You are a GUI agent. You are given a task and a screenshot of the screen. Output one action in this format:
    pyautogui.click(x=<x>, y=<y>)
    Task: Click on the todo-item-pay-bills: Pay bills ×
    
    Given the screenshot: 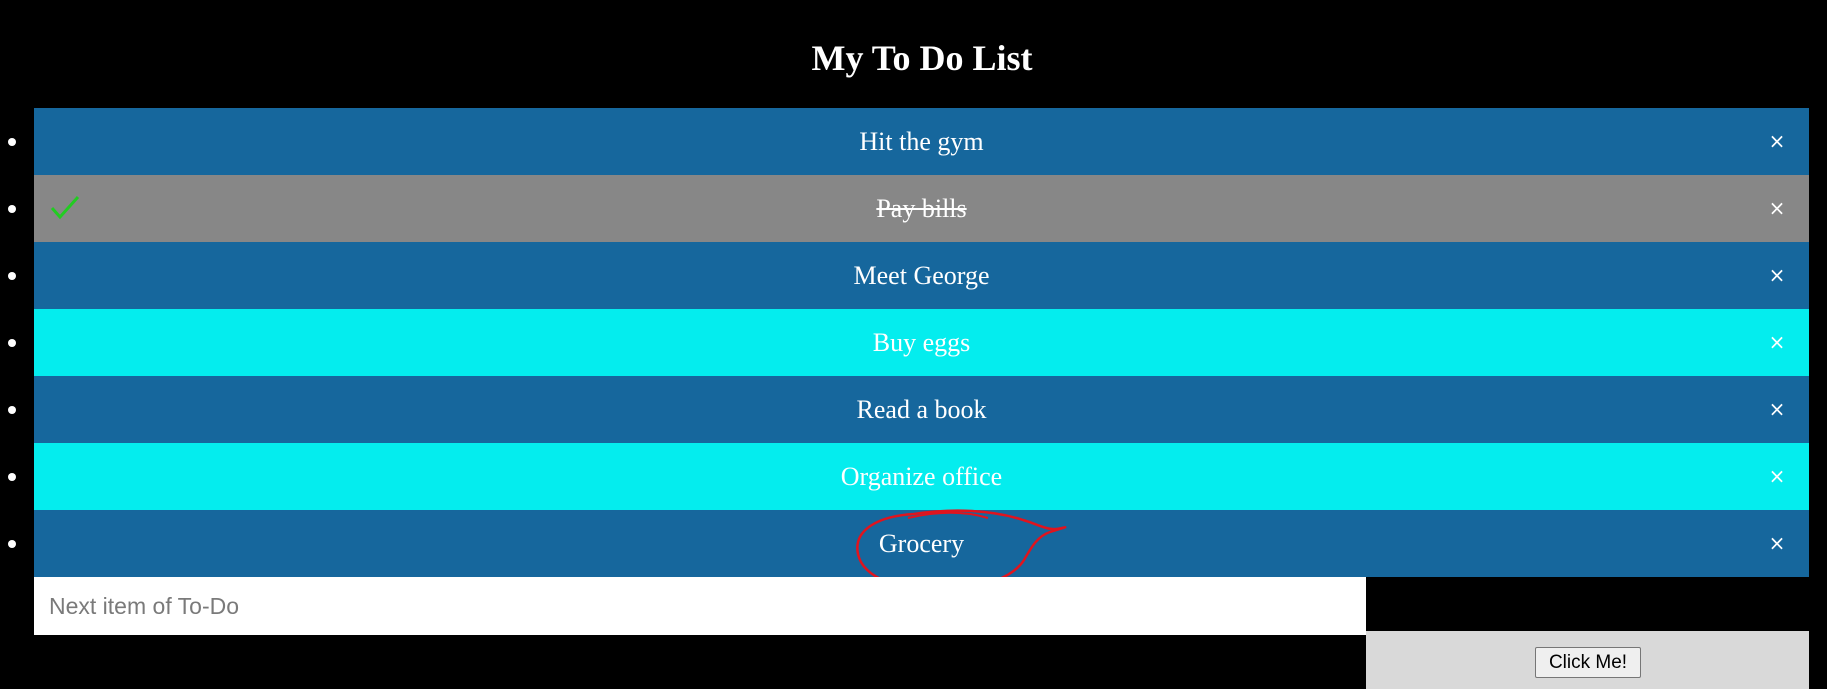 What is the action you would take?
    pyautogui.click(x=908, y=208)
    